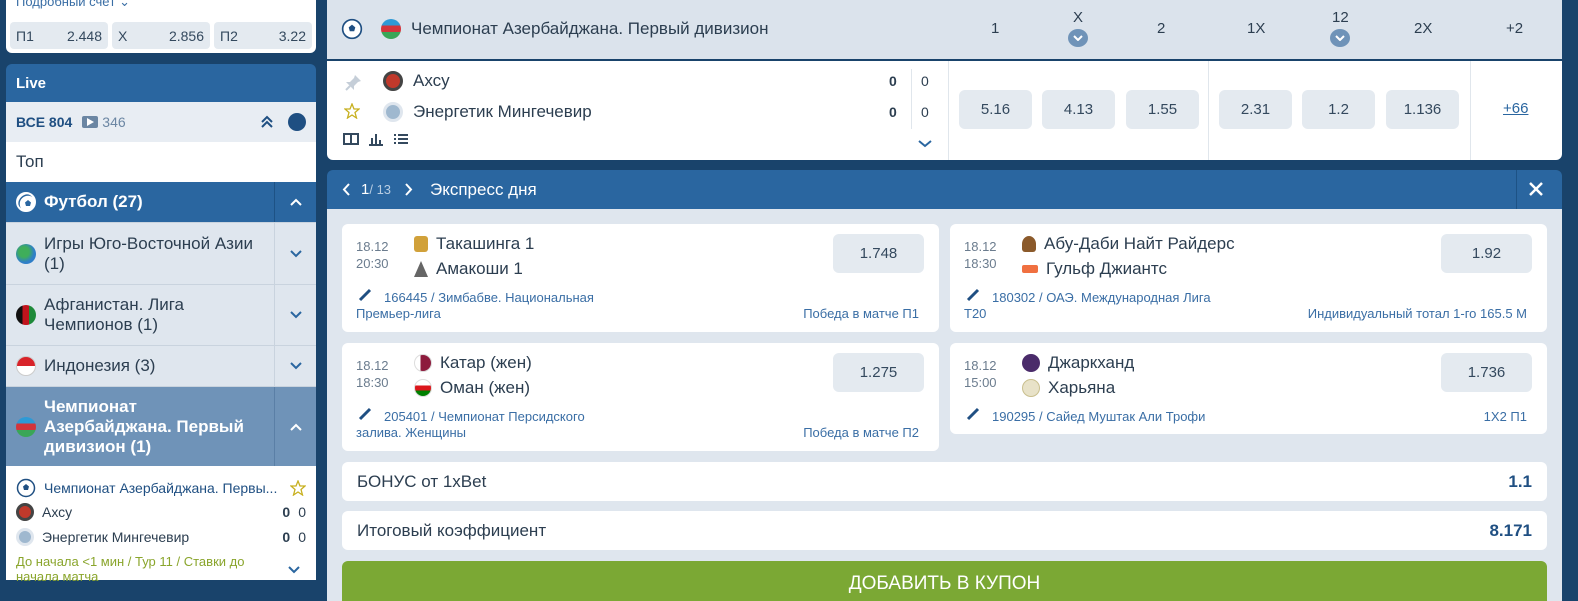 The height and width of the screenshot is (601, 1578). I want to click on odd-button-1: 5.16, so click(995, 109).